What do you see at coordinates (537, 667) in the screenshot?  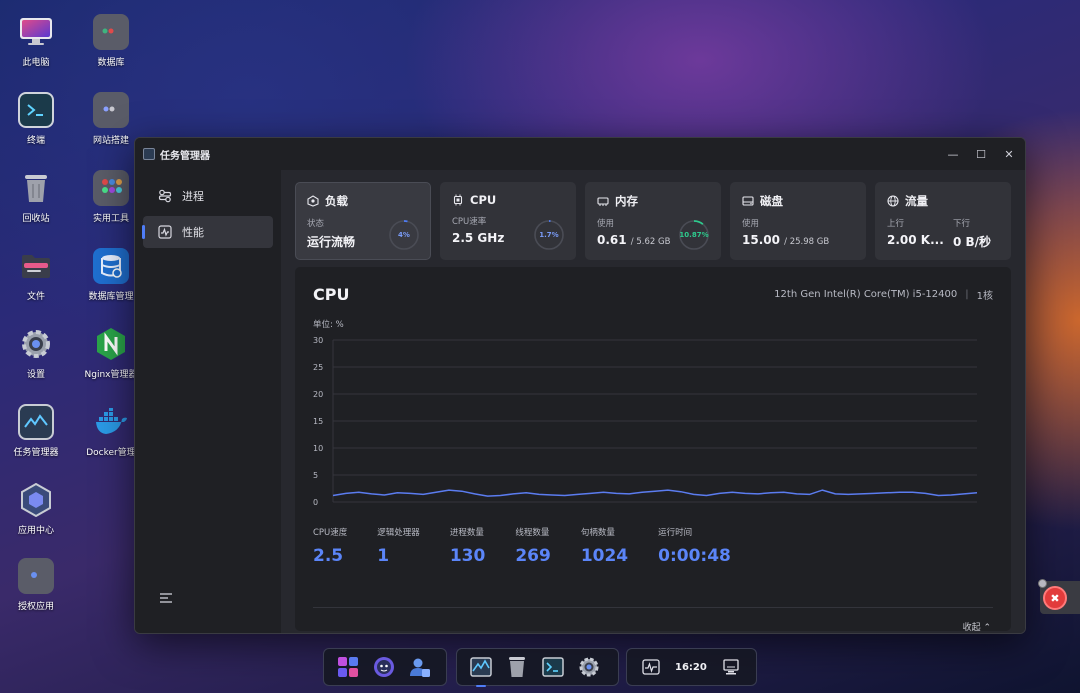 I see `taskbar-running` at bounding box center [537, 667].